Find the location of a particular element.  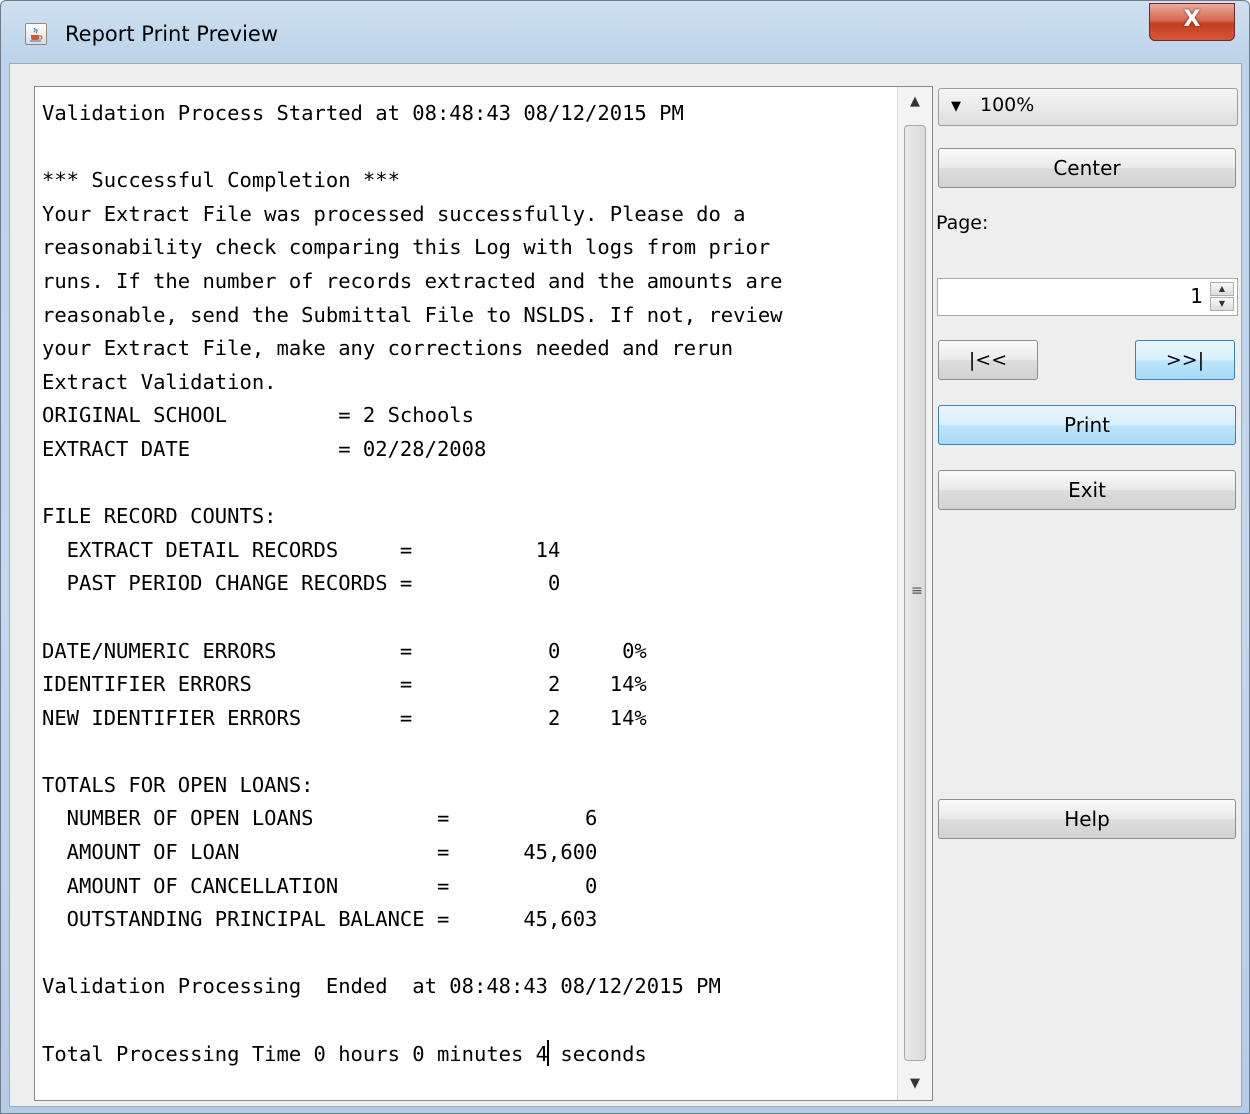

close-icon: X is located at coordinates (1192, 19).